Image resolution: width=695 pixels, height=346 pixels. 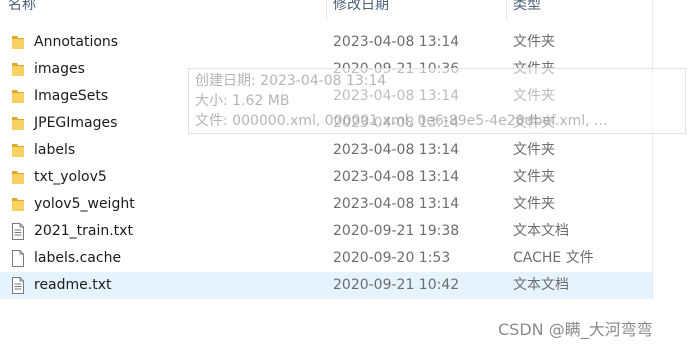 What do you see at coordinates (553, 258) in the screenshot?
I see `file-type: CACHE 文件` at bounding box center [553, 258].